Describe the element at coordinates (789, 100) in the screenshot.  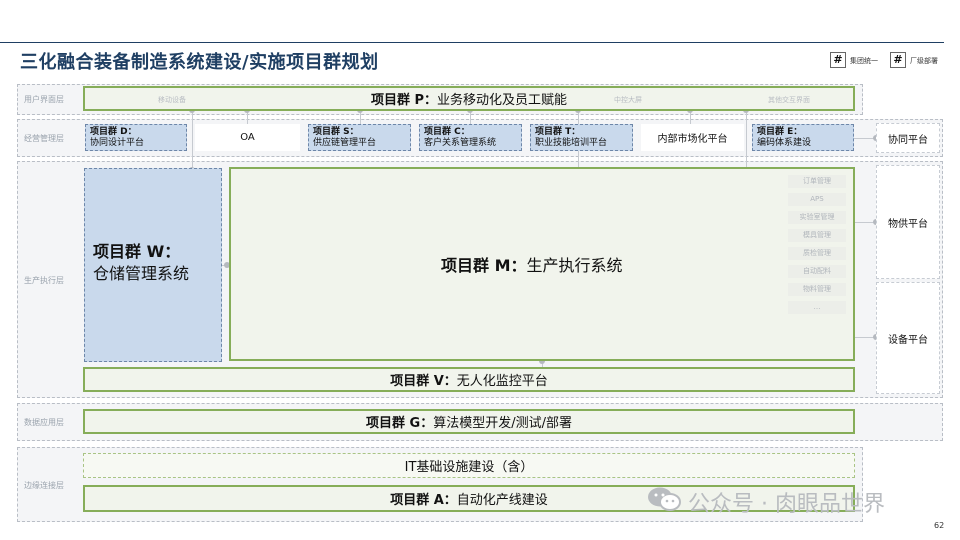
I see `ghost-label: 其他交互界面` at that location.